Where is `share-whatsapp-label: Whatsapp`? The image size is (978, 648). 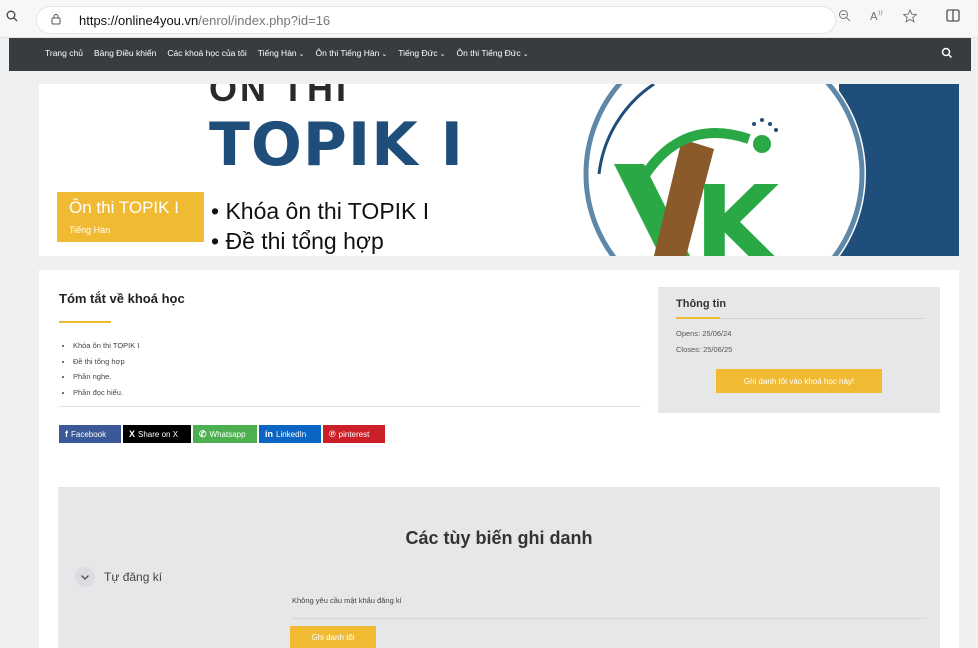 share-whatsapp-label: Whatsapp is located at coordinates (227, 434).